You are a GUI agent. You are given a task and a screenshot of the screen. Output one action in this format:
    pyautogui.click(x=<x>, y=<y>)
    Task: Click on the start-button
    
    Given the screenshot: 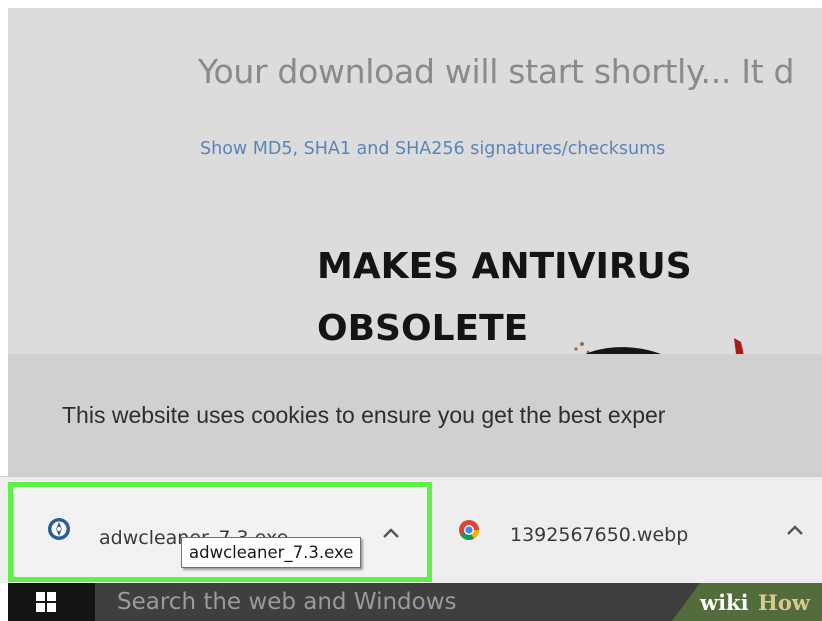 What is the action you would take?
    pyautogui.click(x=51, y=602)
    